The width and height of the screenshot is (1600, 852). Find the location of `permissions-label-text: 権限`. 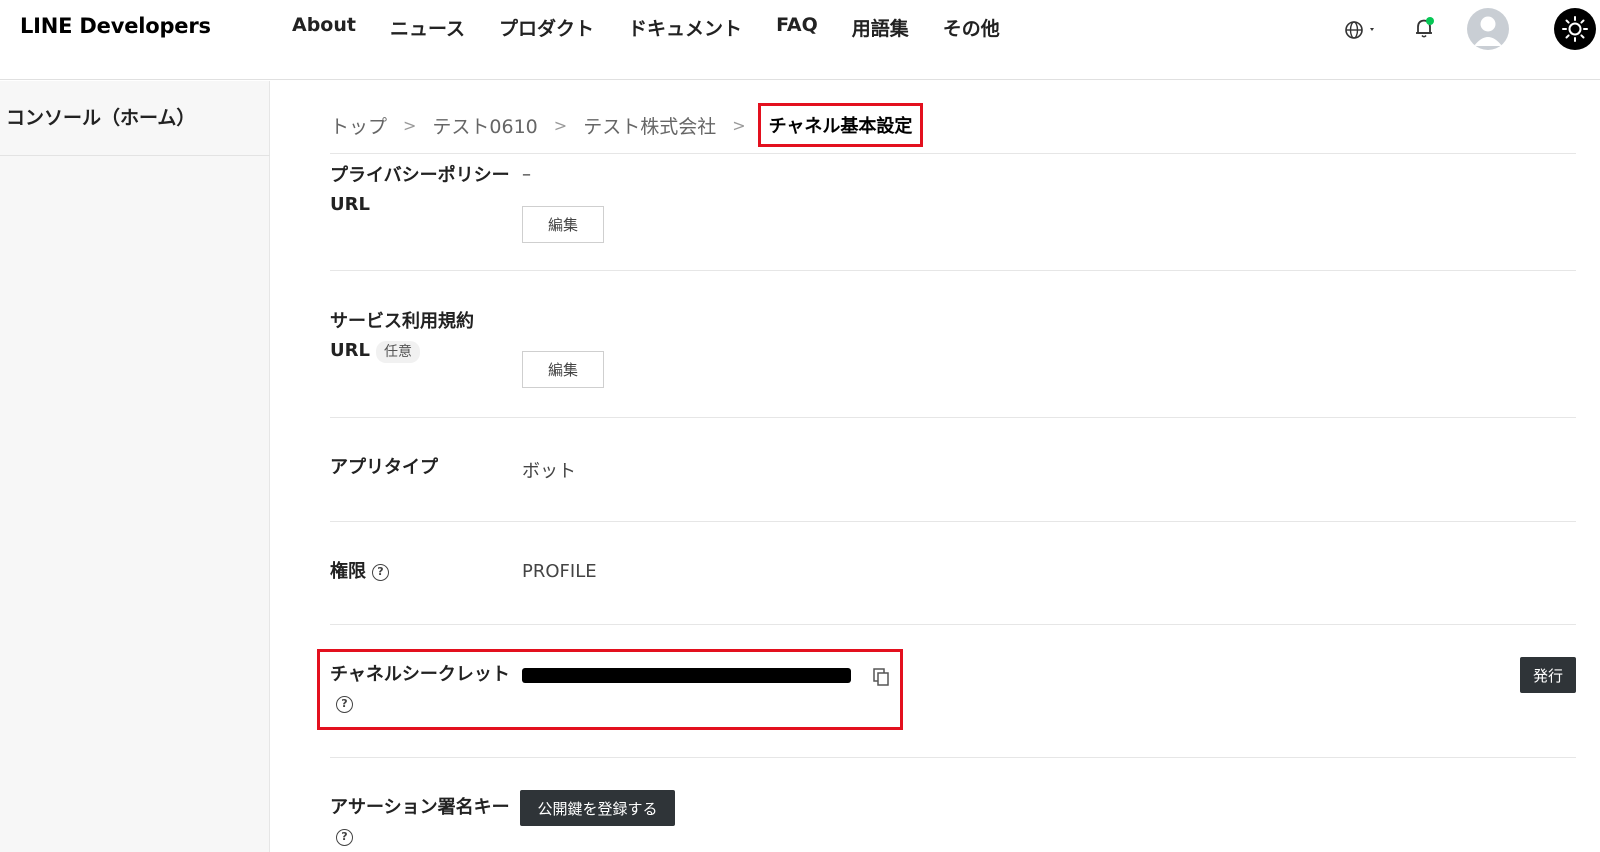

permissions-label-text: 権限 is located at coordinates (348, 571).